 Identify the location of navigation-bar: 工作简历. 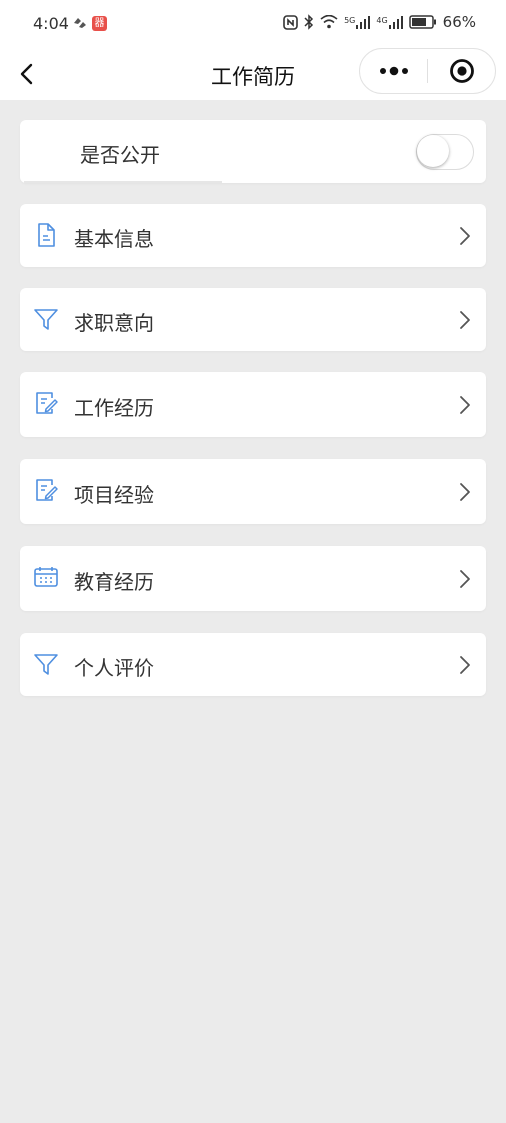
(253, 74).